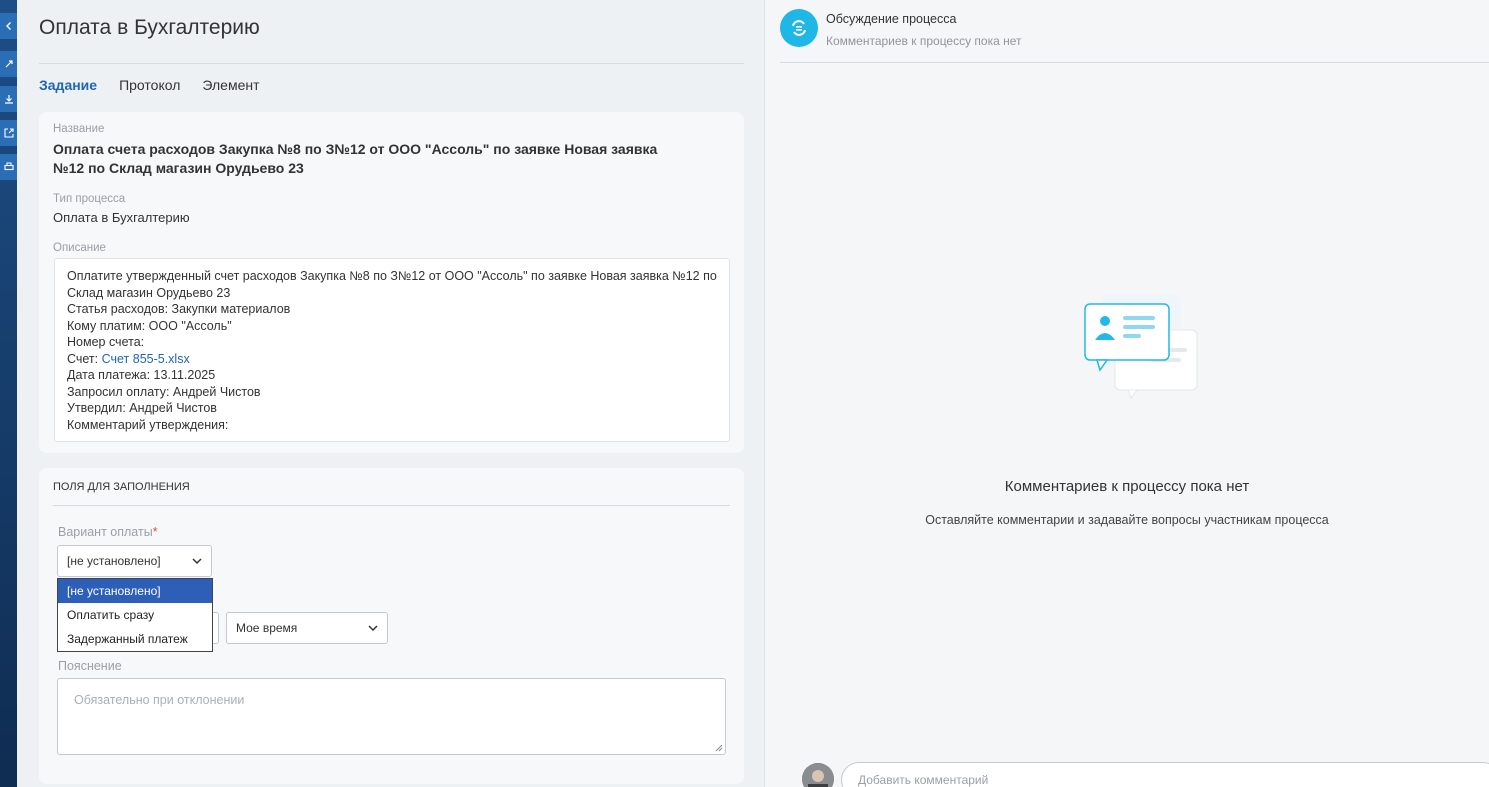 The image size is (1489, 787). I want to click on chevron-left-icon, so click(8, 26).